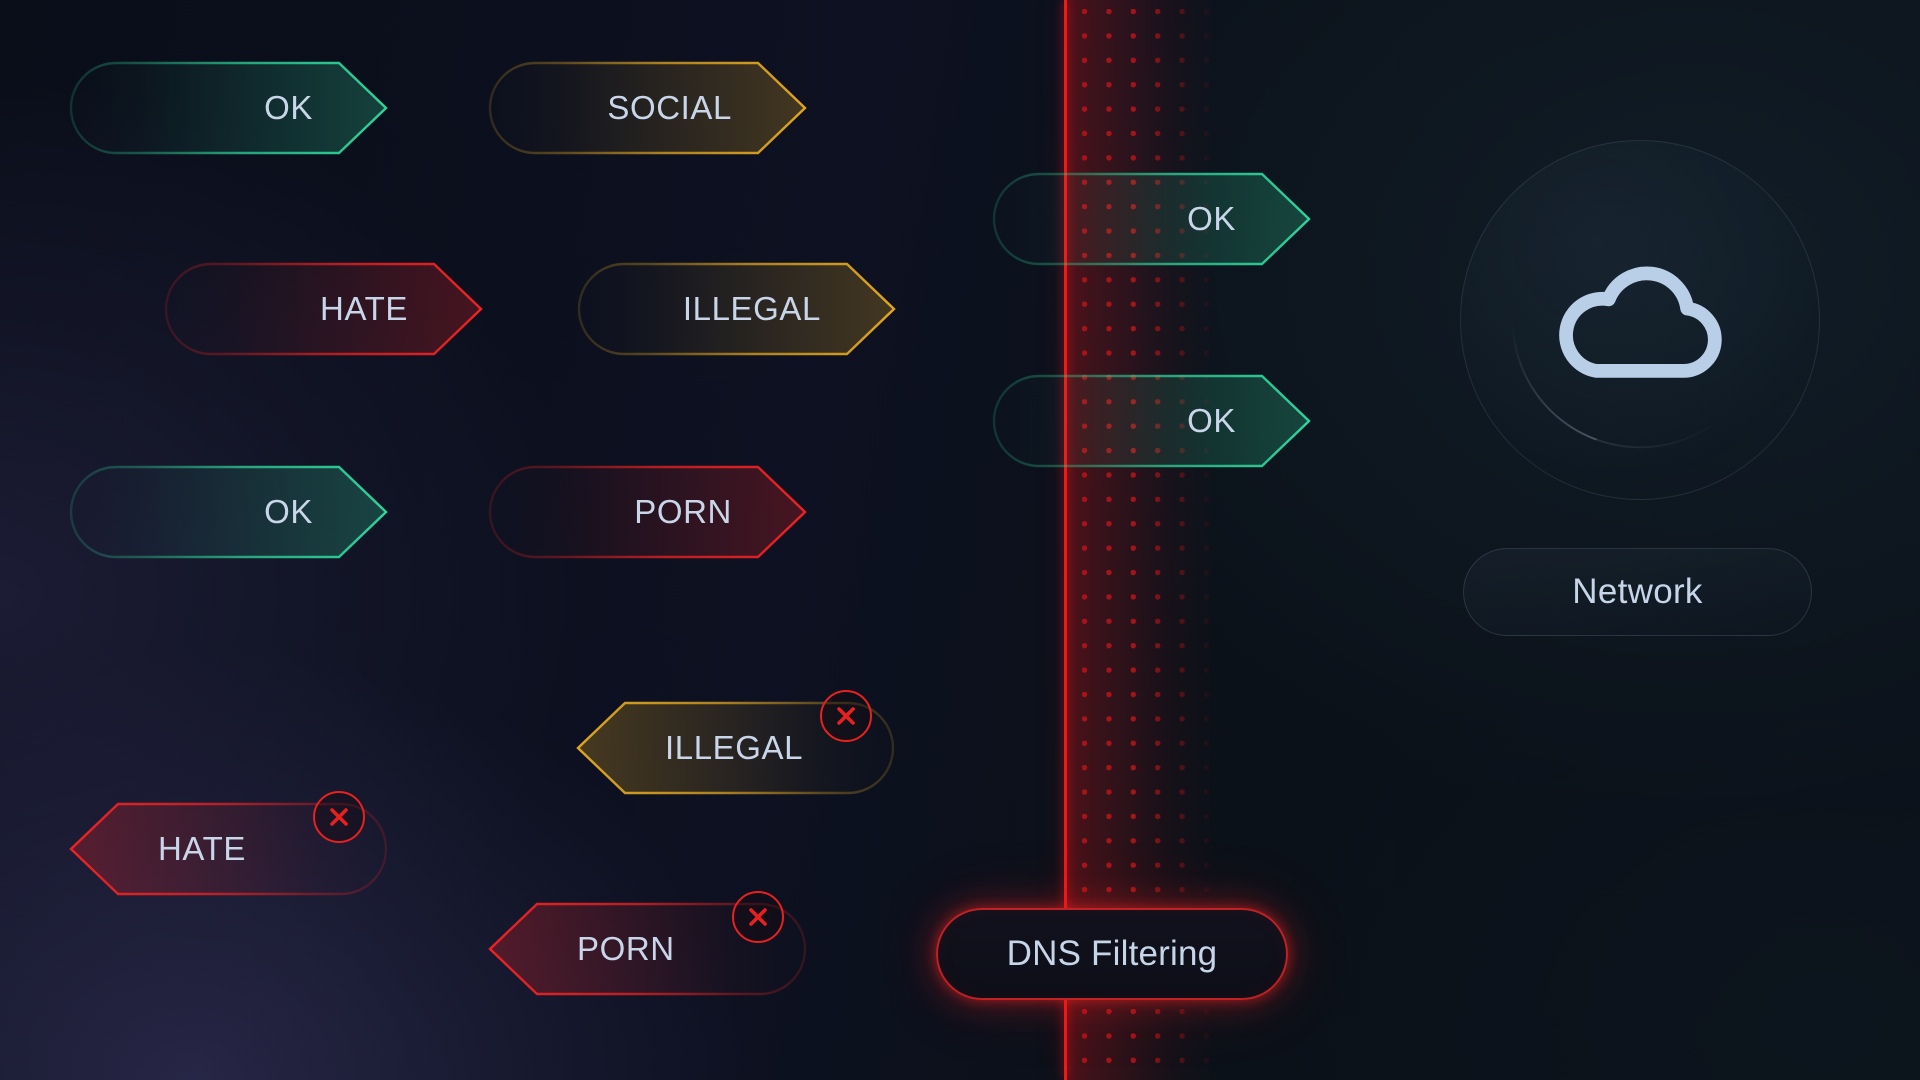 The height and width of the screenshot is (1080, 1920). I want to click on tag-hate-rejected: HATE, so click(228, 843).